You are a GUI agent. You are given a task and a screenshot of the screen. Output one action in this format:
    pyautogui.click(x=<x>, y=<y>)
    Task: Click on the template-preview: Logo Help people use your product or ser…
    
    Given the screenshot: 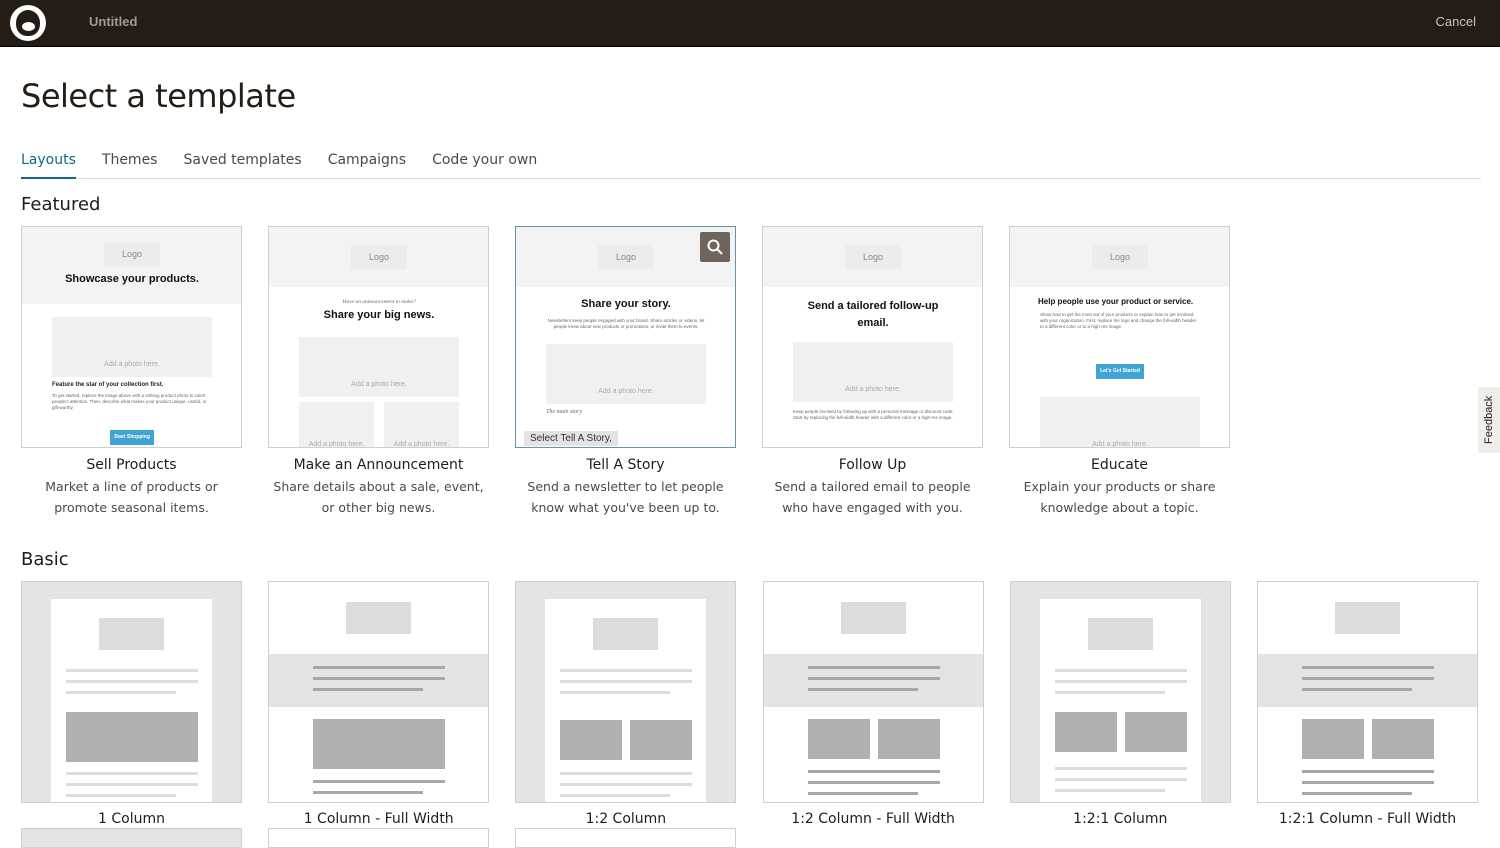 What is the action you would take?
    pyautogui.click(x=1119, y=337)
    